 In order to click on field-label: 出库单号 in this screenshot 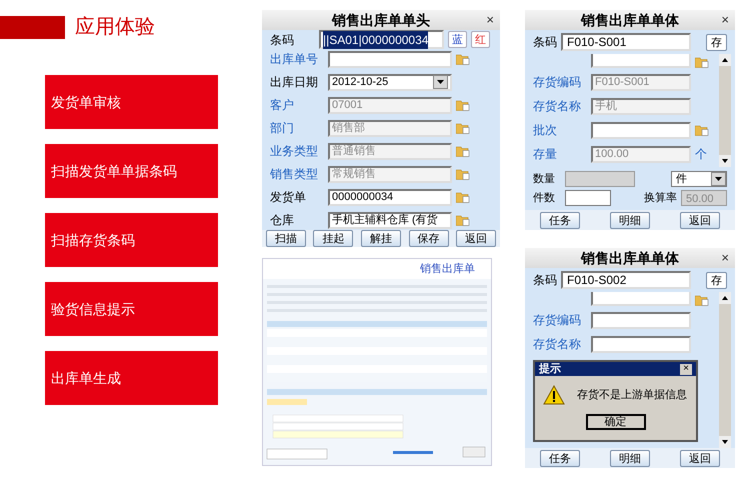, I will do `click(294, 59)`.